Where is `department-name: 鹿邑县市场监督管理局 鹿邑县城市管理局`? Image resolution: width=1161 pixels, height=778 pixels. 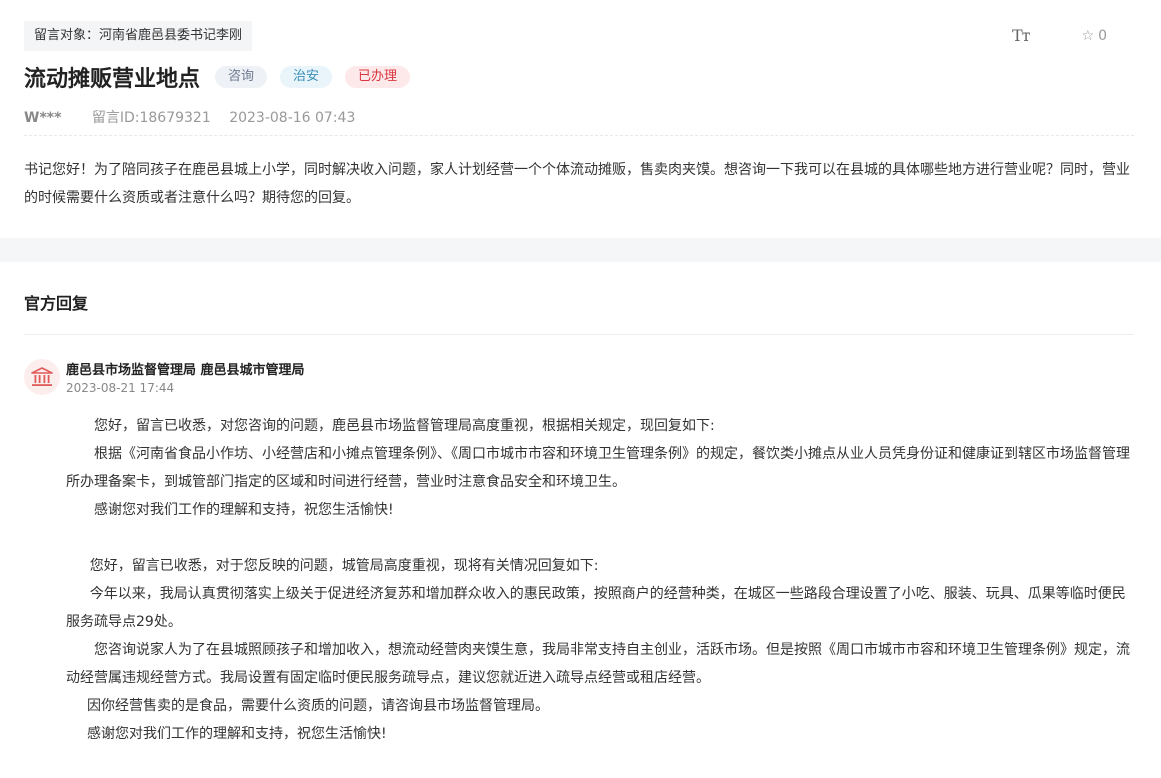 department-name: 鹿邑县市场监督管理局 鹿邑县城市管理局 is located at coordinates (185, 370).